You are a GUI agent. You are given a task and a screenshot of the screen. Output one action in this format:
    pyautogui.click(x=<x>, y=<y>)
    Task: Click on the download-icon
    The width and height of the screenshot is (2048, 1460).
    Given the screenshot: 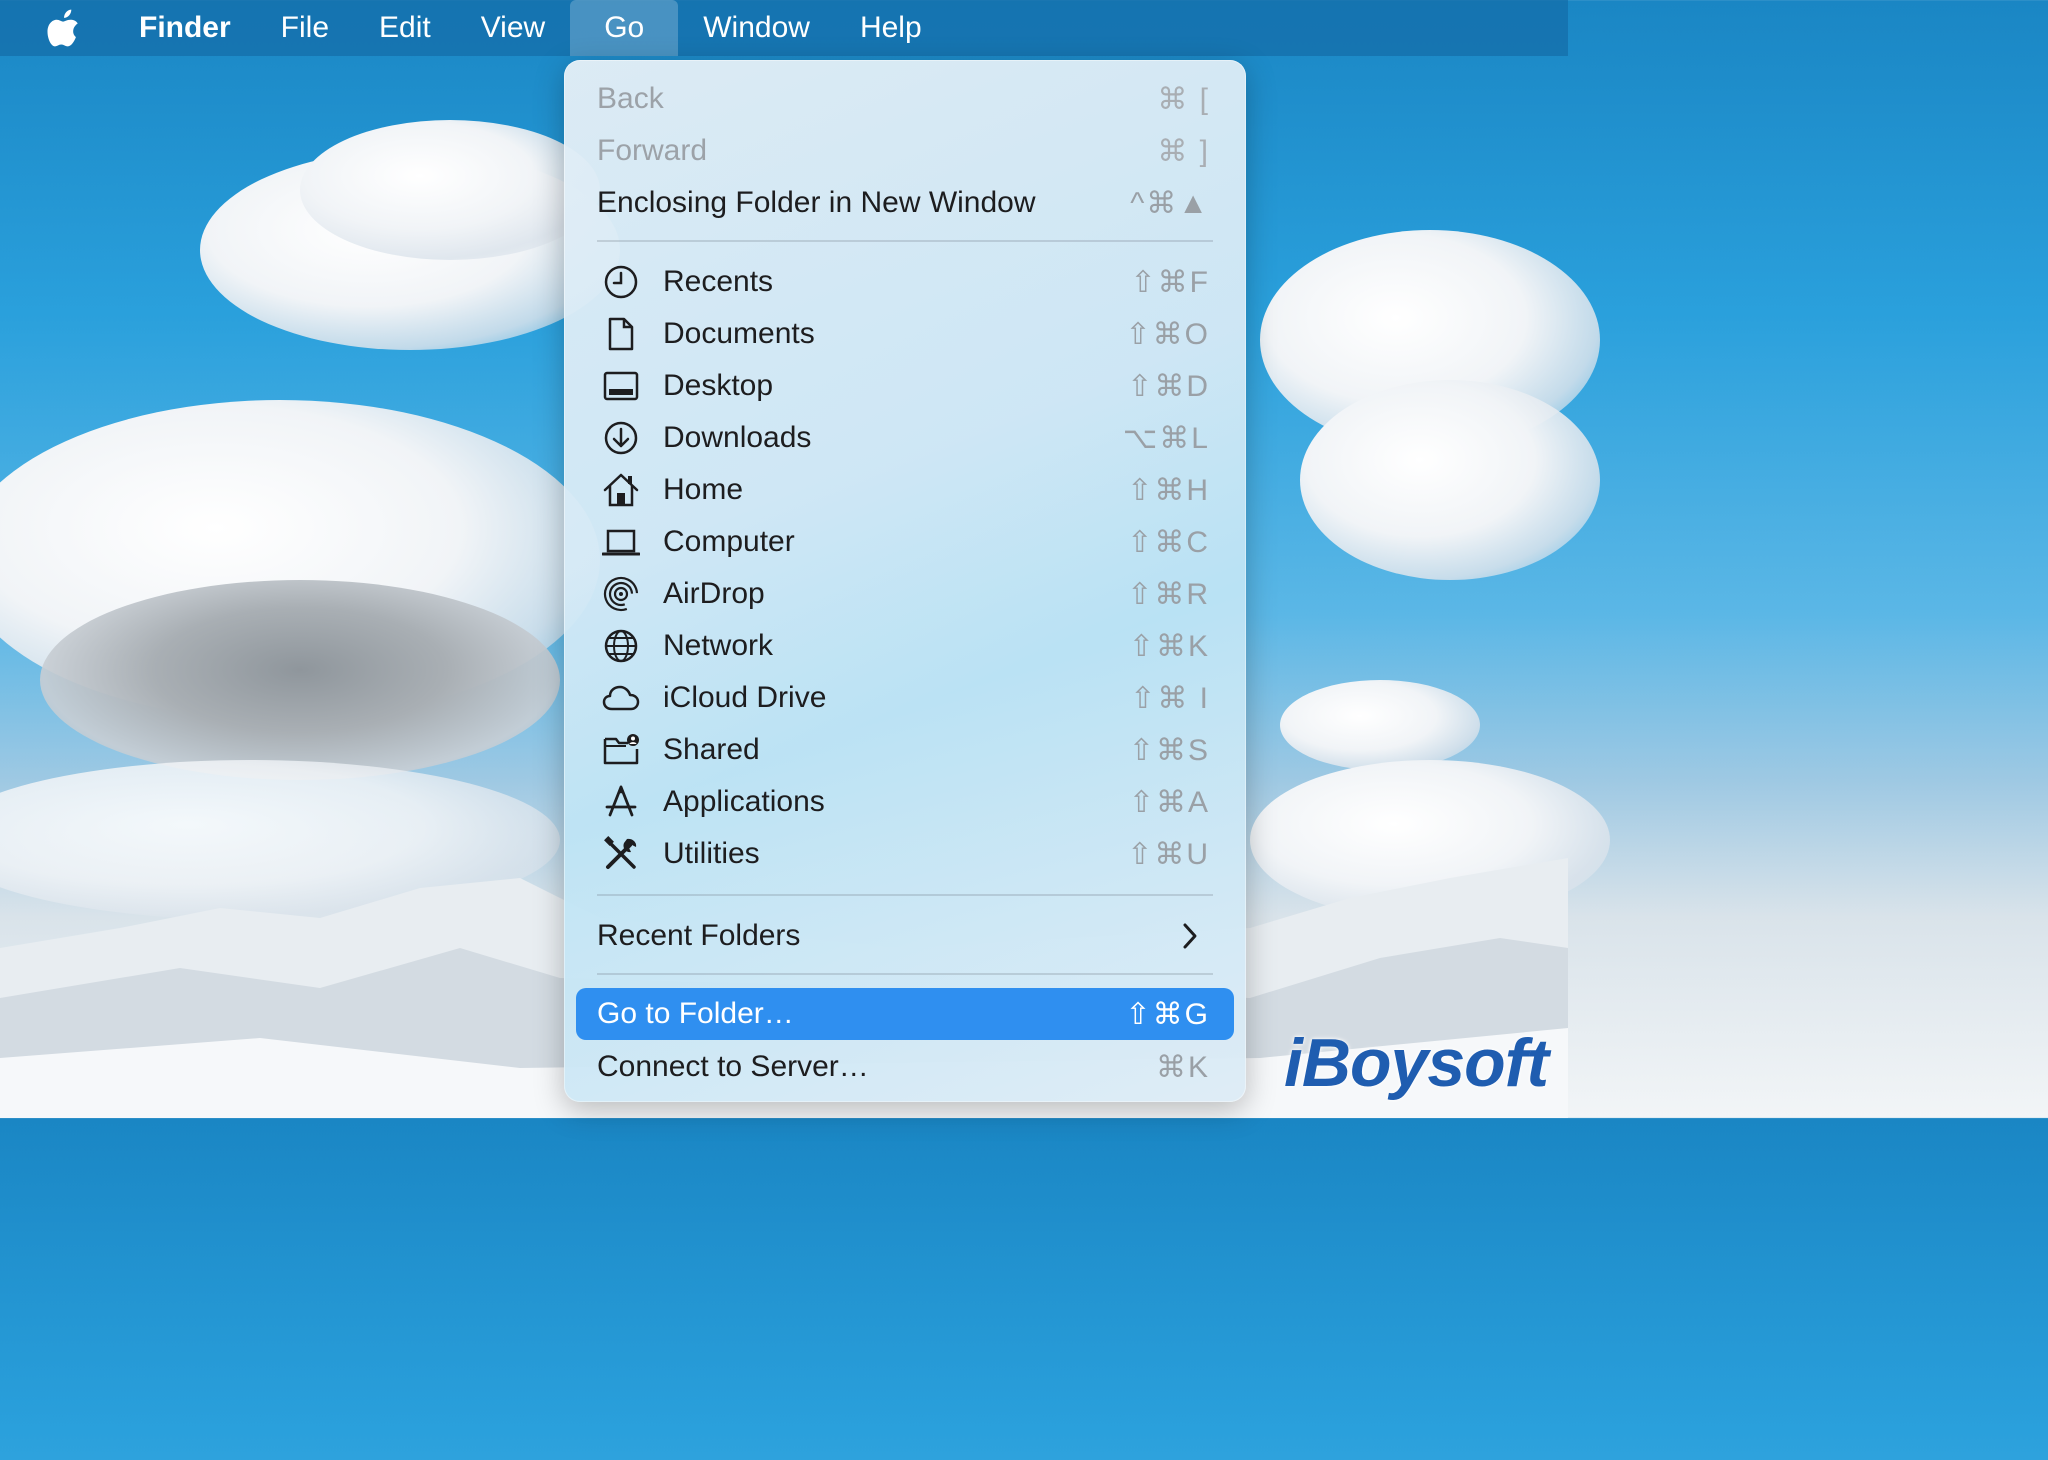 What is the action you would take?
    pyautogui.click(x=621, y=438)
    